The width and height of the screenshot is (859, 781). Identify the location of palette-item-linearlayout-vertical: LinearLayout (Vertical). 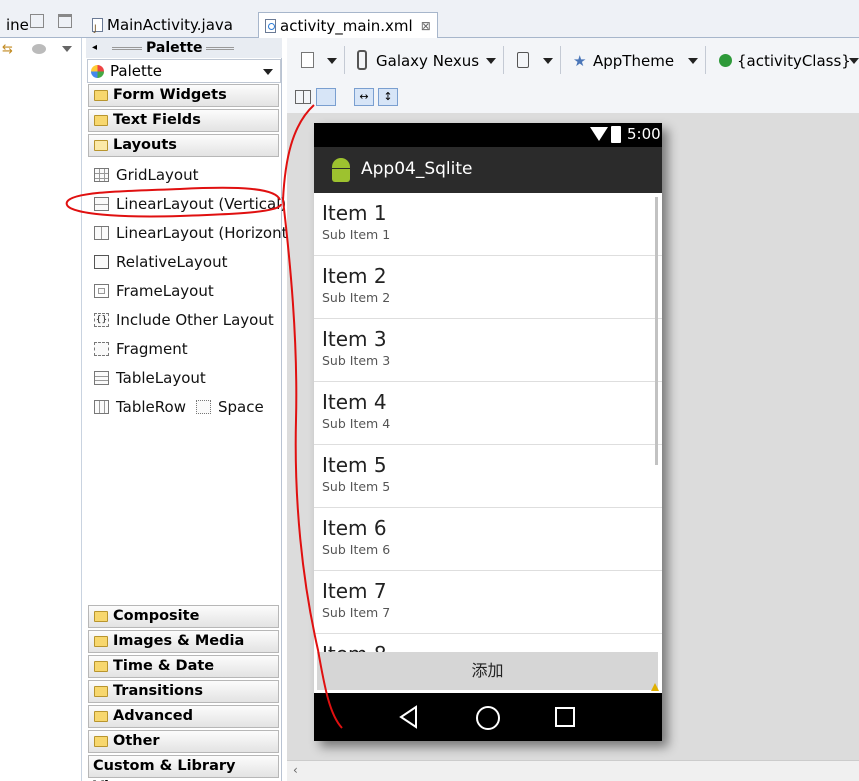
(190, 204).